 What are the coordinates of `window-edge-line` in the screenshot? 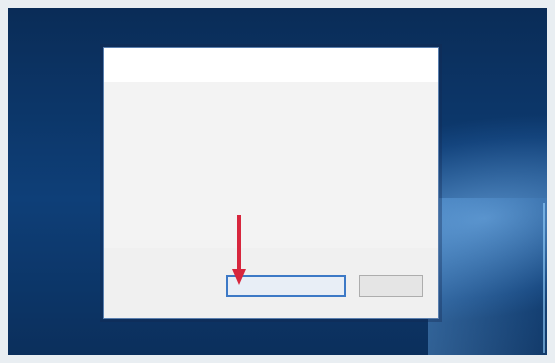 It's located at (544, 278).